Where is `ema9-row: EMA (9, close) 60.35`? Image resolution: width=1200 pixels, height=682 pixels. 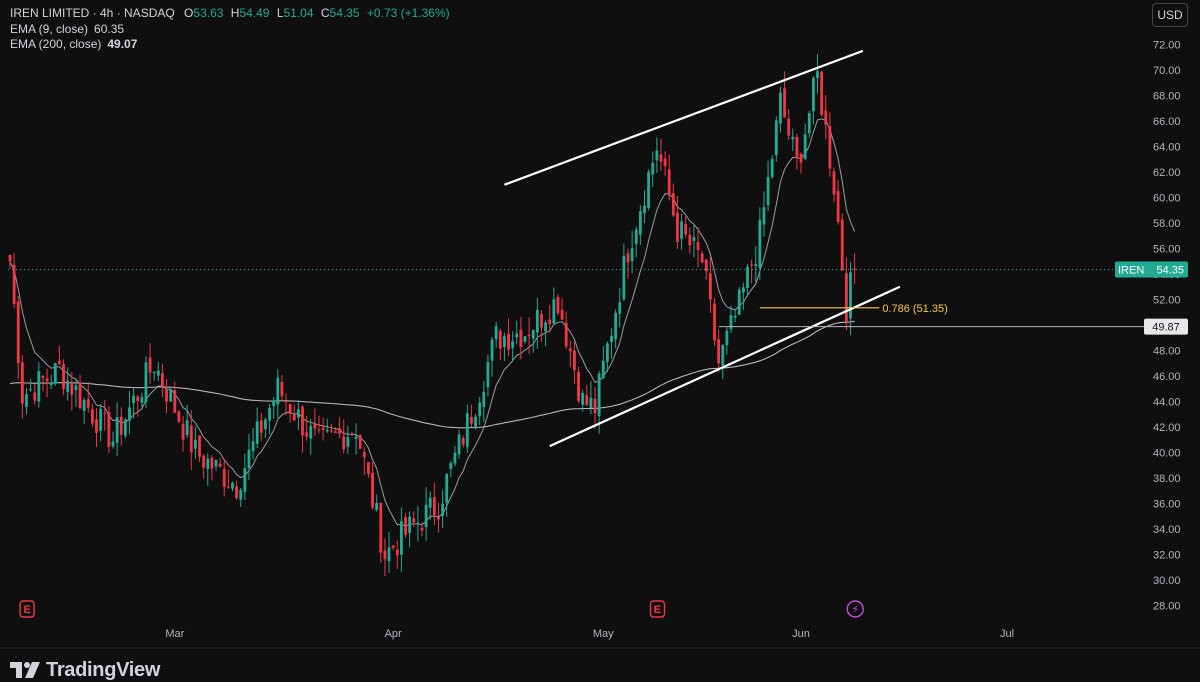
ema9-row: EMA (9, close) 60.35 is located at coordinates (232, 30).